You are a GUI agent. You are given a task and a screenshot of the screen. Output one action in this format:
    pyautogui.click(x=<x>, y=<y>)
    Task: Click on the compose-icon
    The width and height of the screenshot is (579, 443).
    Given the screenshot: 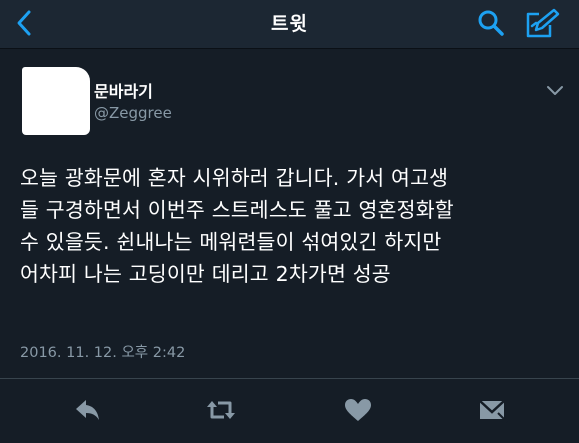 What is the action you would take?
    pyautogui.click(x=543, y=23)
    